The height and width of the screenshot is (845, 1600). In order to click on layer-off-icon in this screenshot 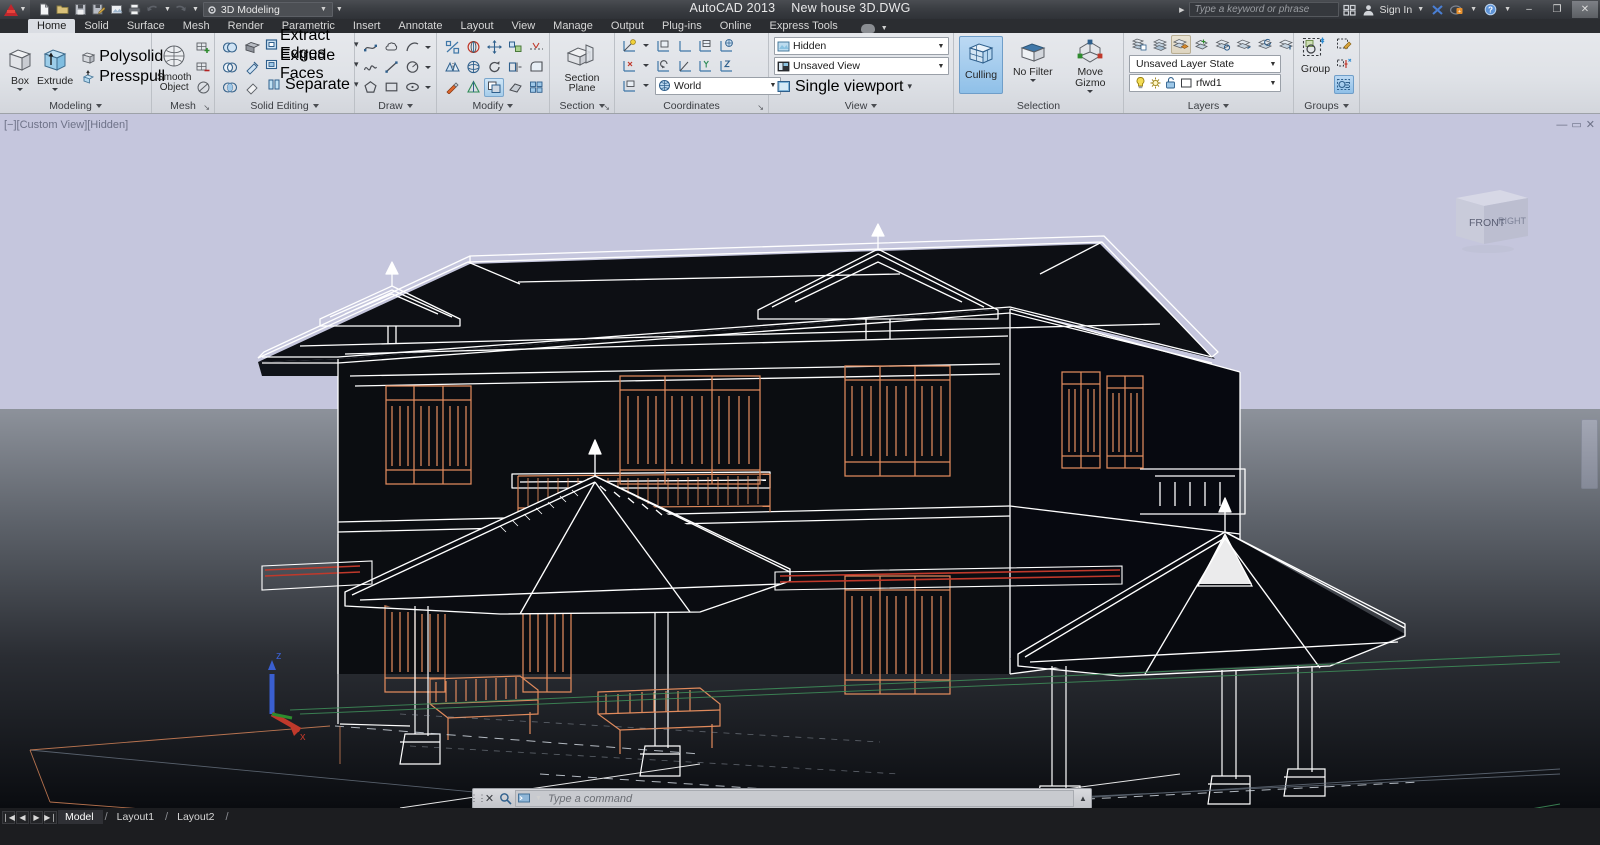, I will do `click(1223, 44)`.